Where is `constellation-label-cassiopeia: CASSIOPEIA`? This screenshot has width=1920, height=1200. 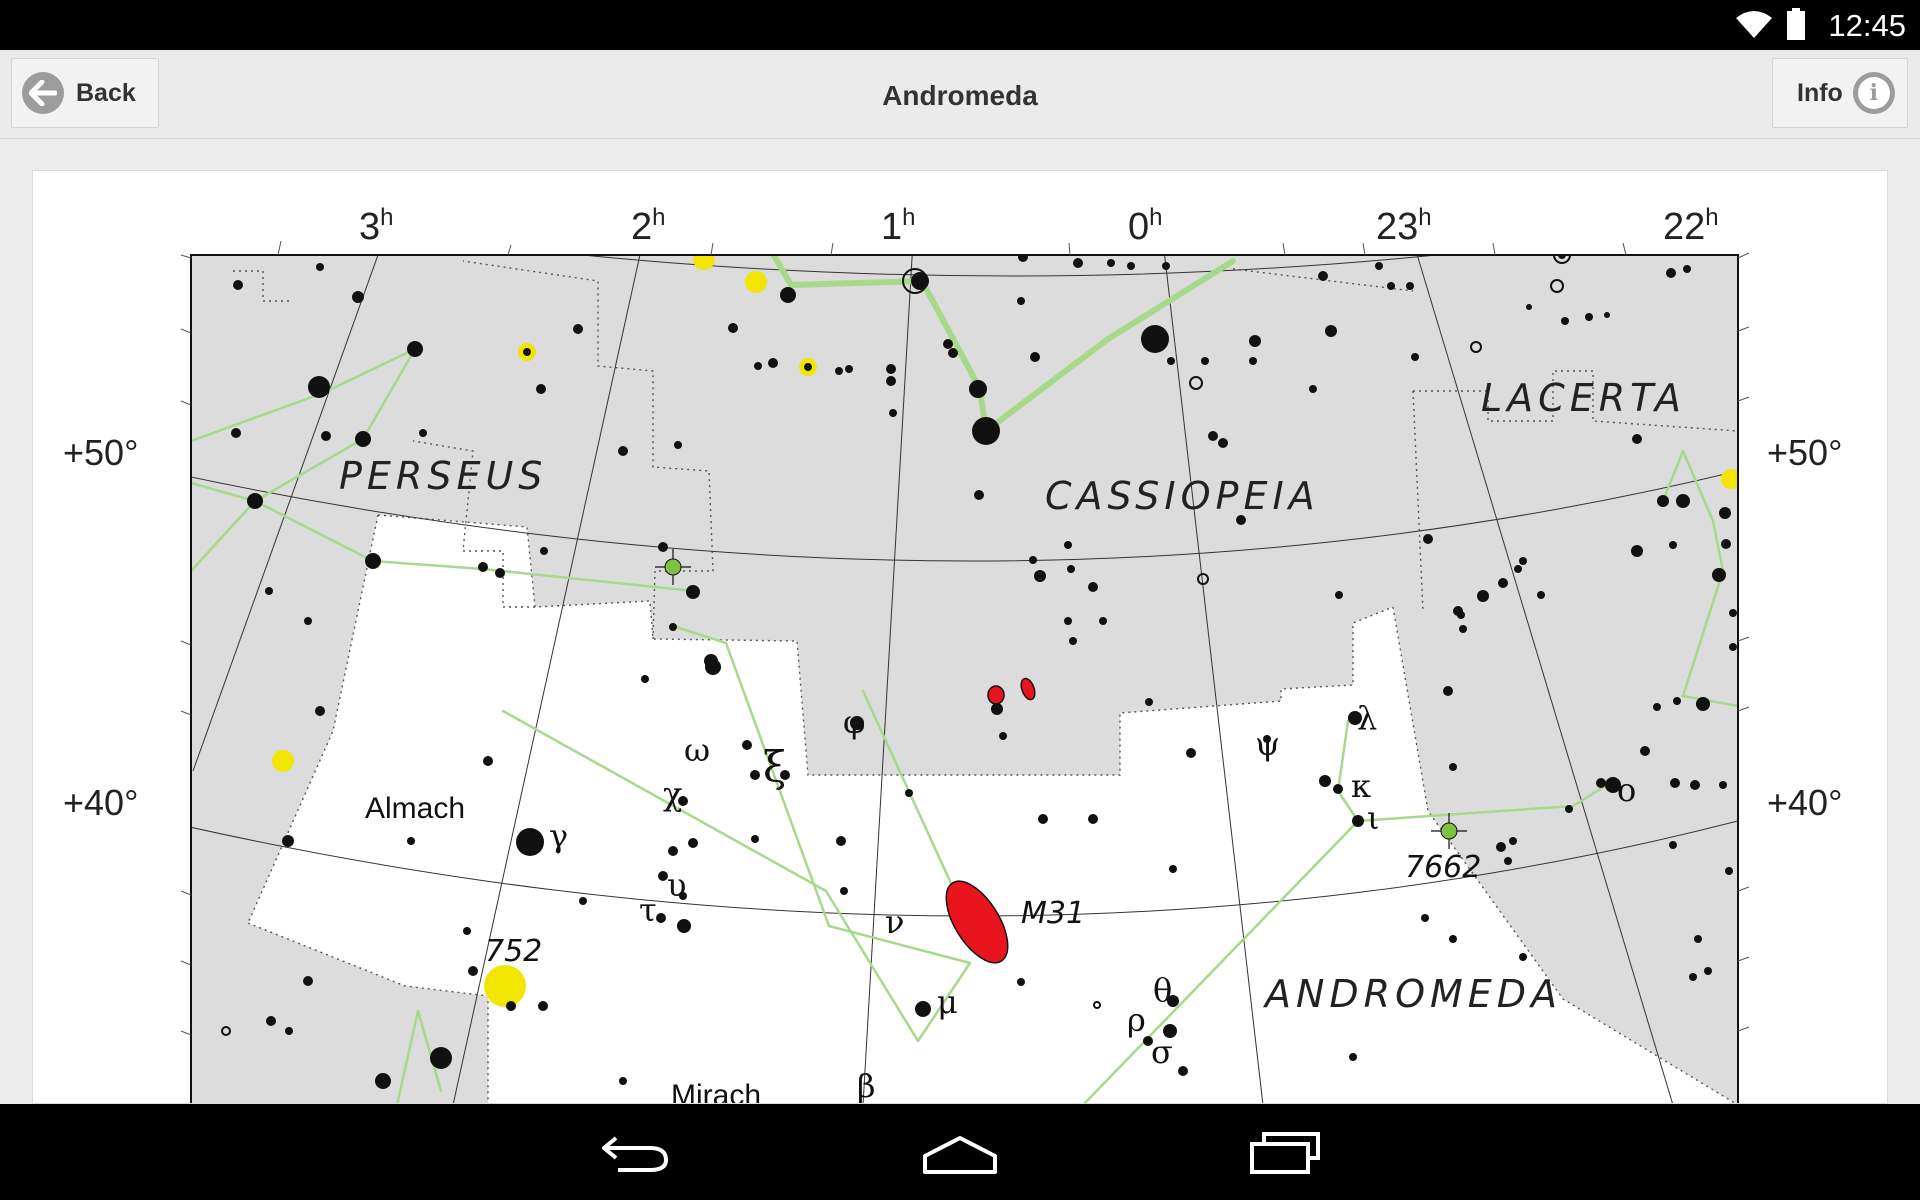 constellation-label-cassiopeia: CASSIOPEIA is located at coordinates (1182, 496).